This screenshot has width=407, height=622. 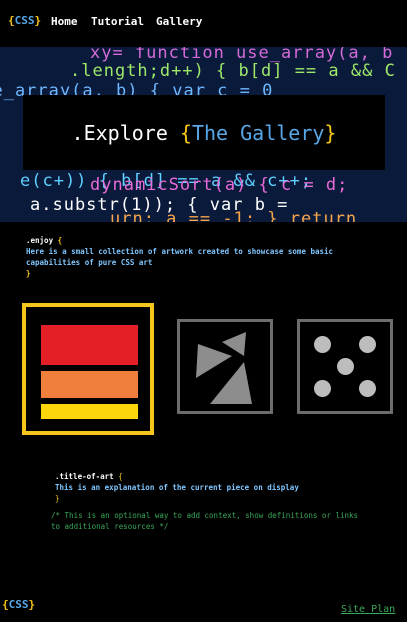 I want to click on footer-logo-brace-close: }, so click(x=32, y=604).